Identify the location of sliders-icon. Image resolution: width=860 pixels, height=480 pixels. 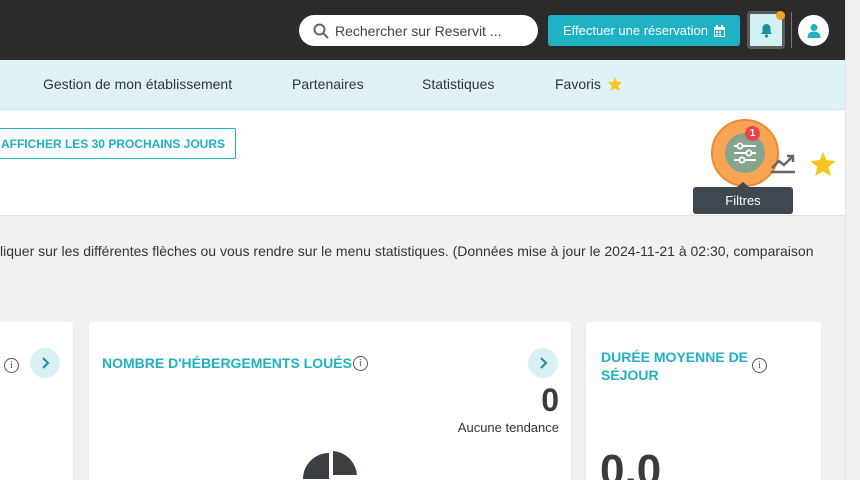
(745, 153).